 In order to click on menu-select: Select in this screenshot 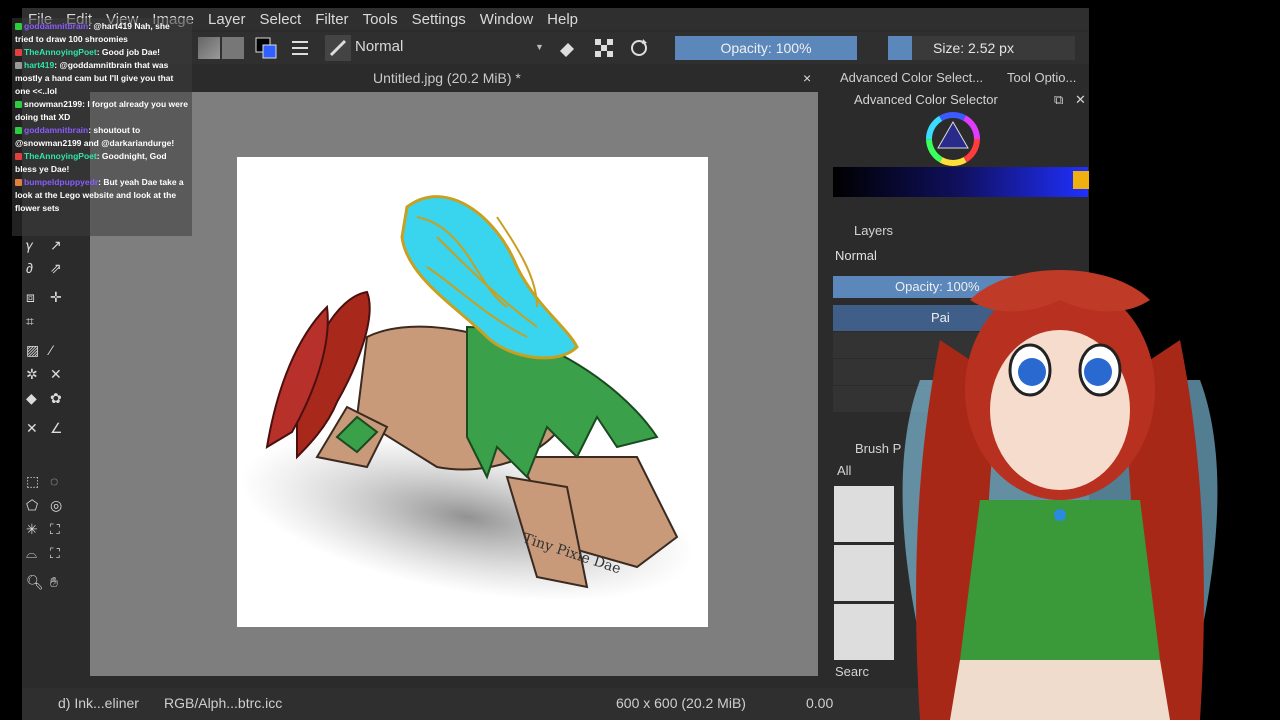, I will do `click(281, 19)`.